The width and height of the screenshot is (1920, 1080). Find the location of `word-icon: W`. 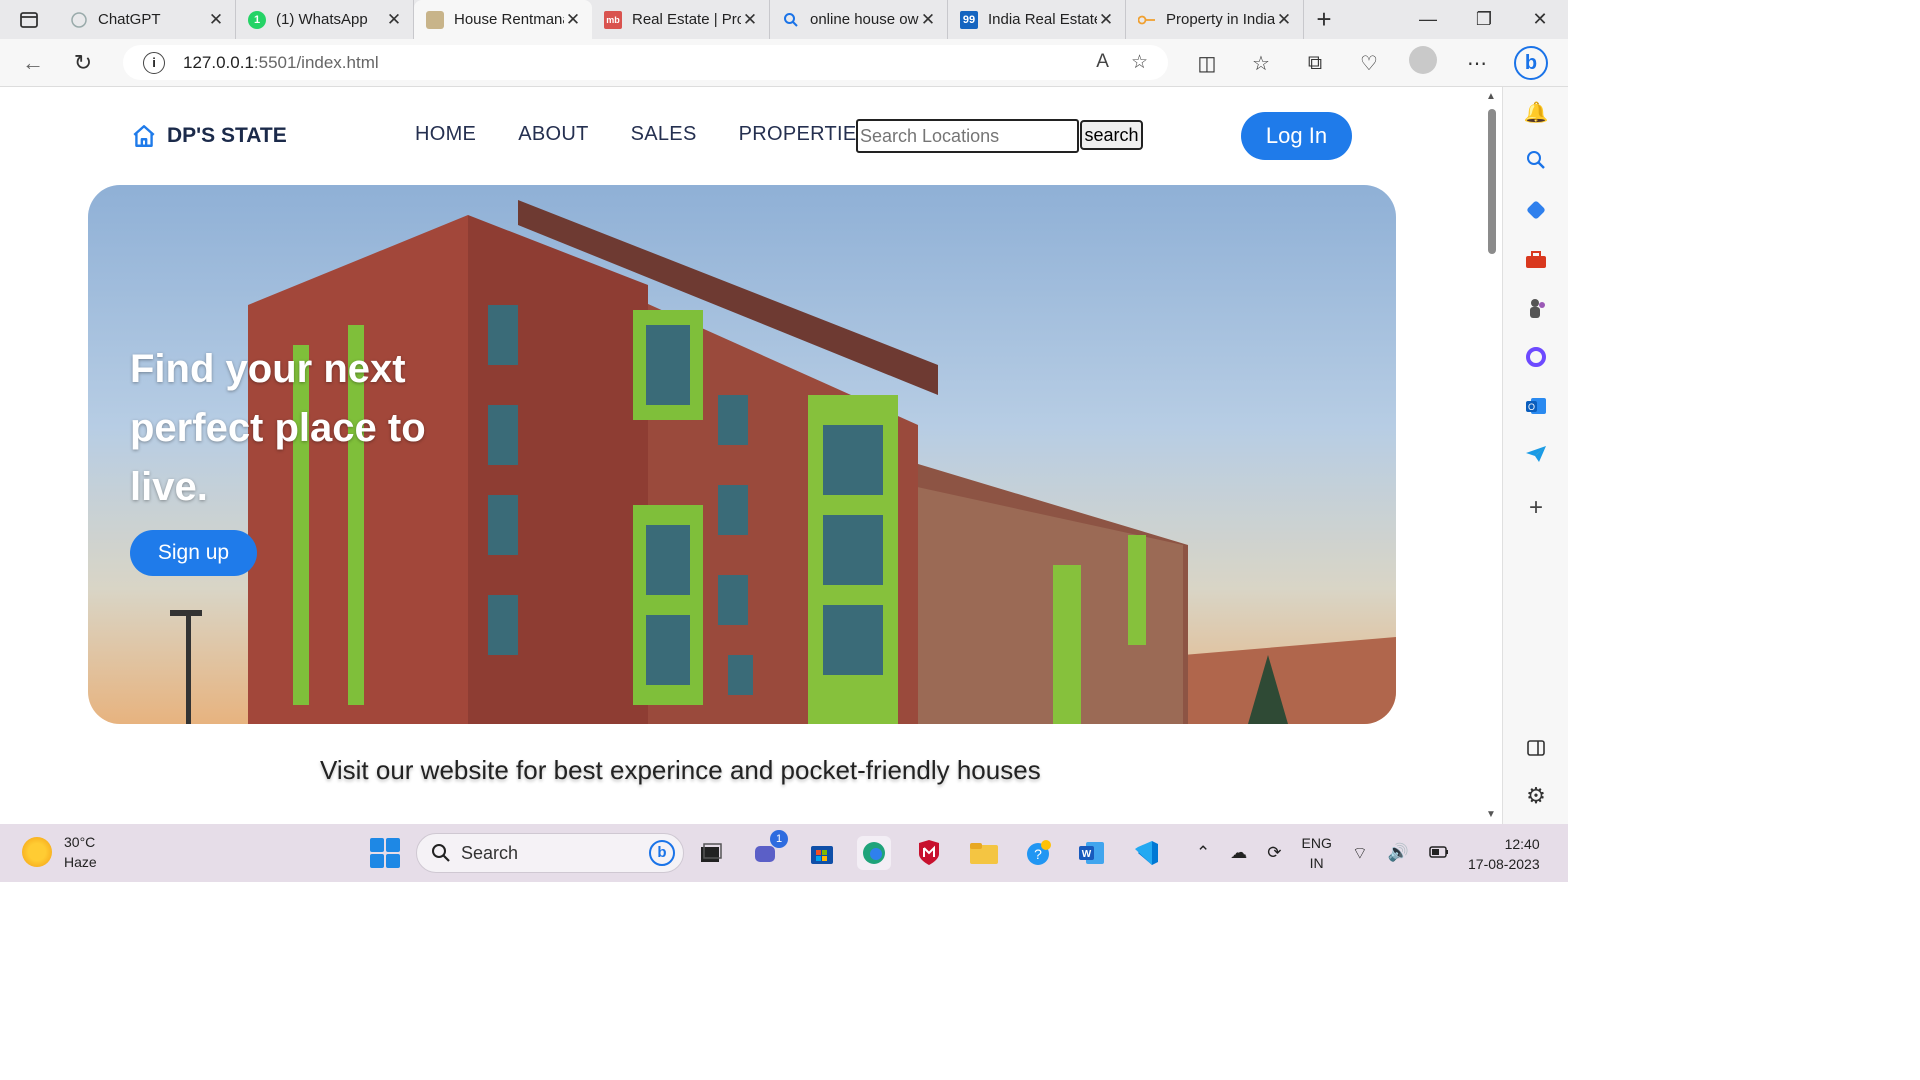

word-icon: W is located at coordinates (1092, 853).